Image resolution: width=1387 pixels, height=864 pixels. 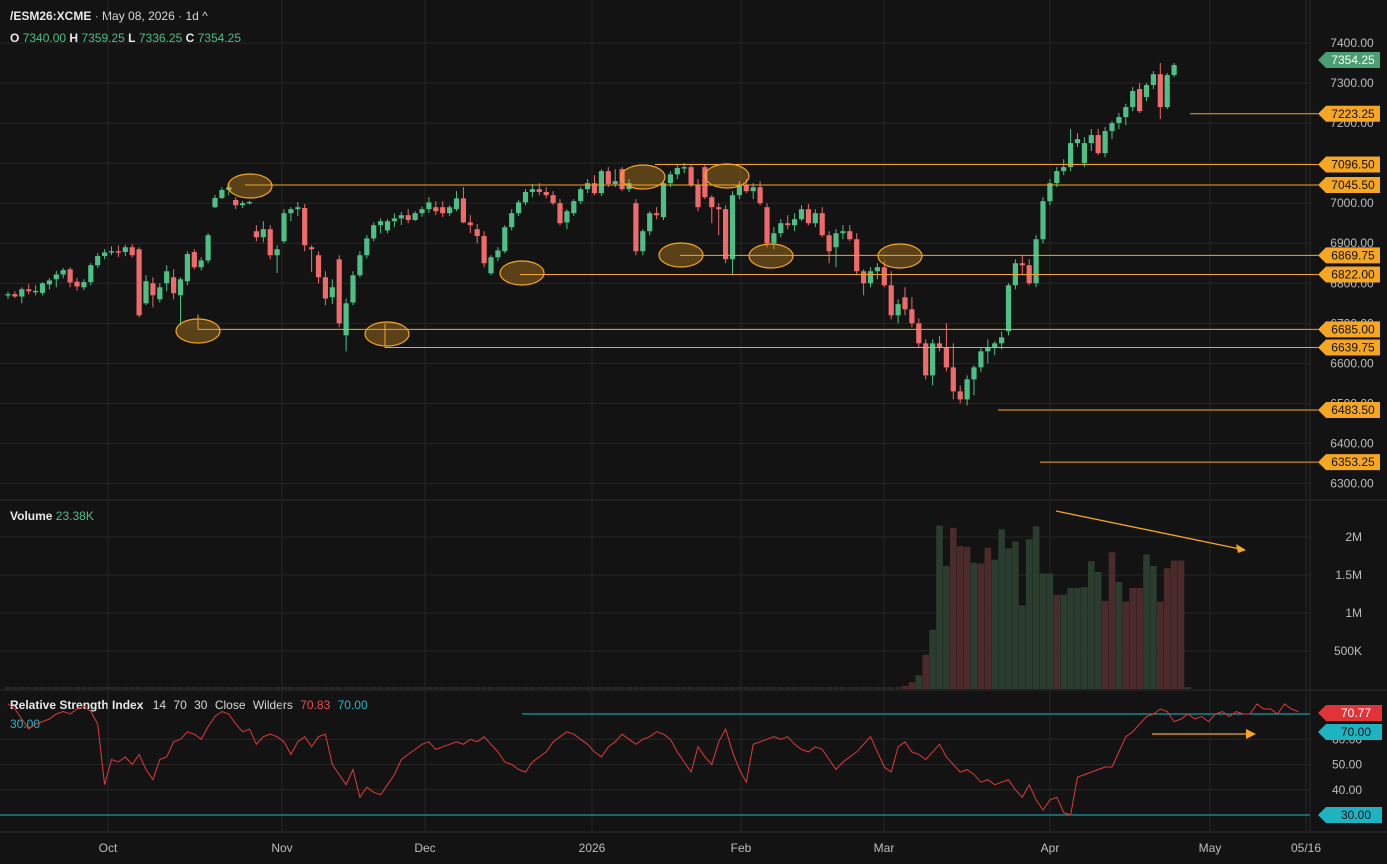 What do you see at coordinates (771, 256) in the screenshot?
I see `highlight-ellipse` at bounding box center [771, 256].